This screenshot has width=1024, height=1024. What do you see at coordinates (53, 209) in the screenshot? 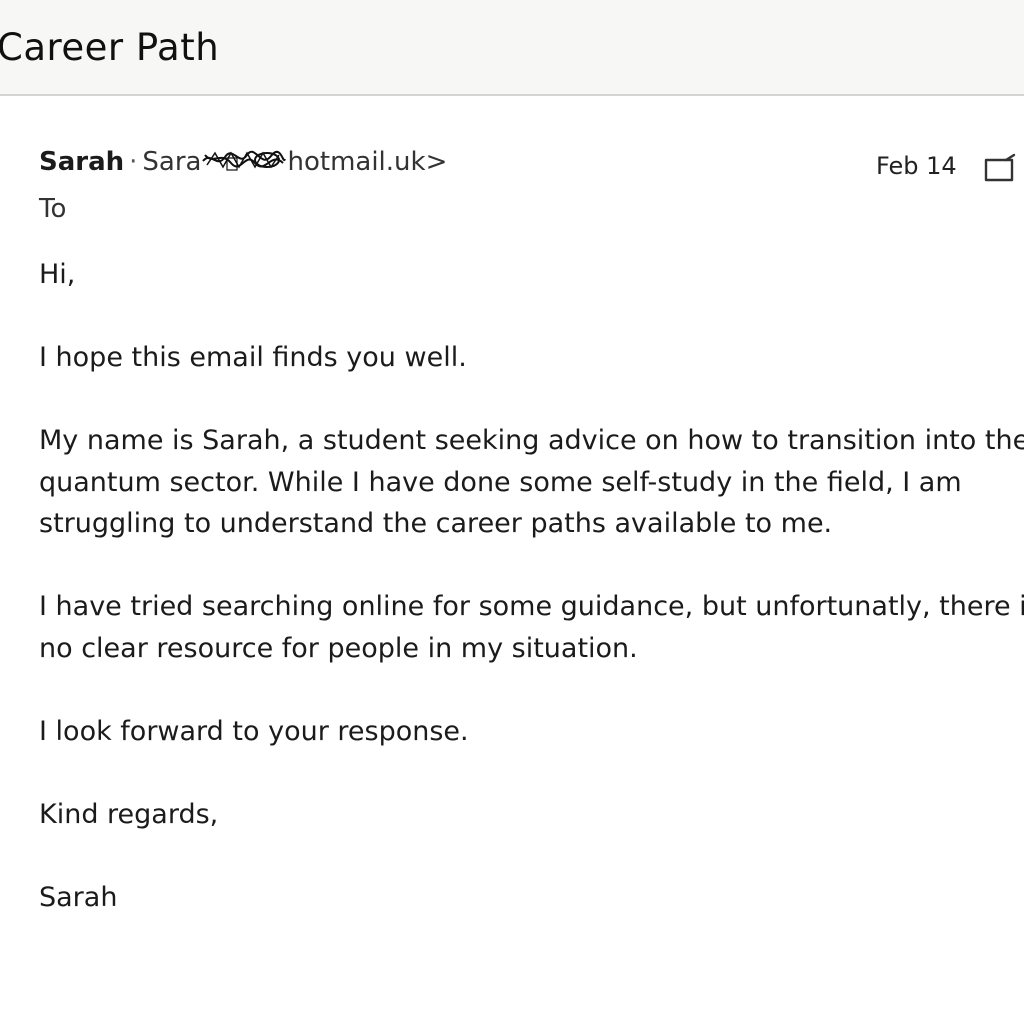
I see `recipient-to-label: To` at bounding box center [53, 209].